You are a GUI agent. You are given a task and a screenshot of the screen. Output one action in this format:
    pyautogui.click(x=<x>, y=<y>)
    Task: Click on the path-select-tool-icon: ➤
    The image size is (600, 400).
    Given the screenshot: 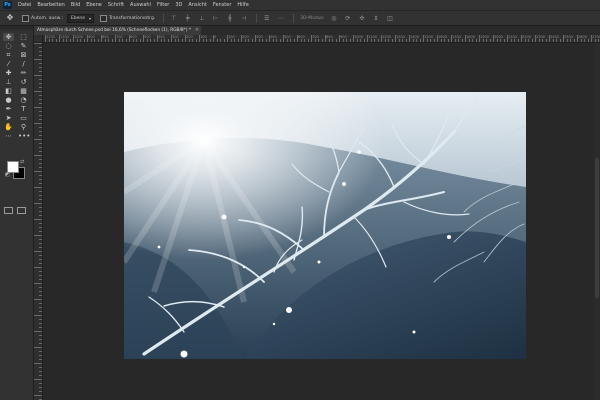 What is the action you would take?
    pyautogui.click(x=8, y=118)
    